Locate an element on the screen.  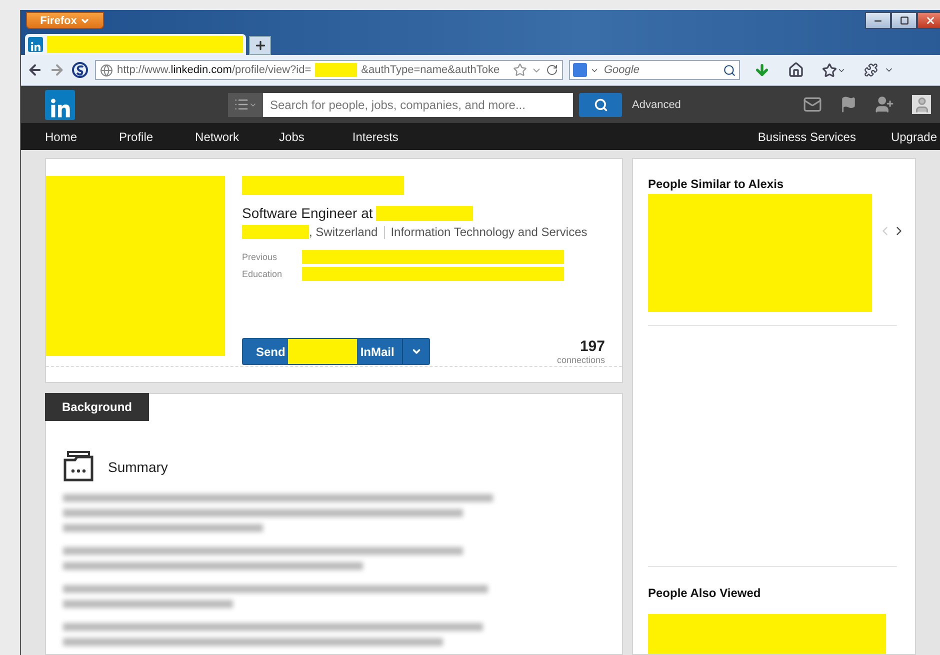
send-inmail-button: Send InMail is located at coordinates (336, 351).